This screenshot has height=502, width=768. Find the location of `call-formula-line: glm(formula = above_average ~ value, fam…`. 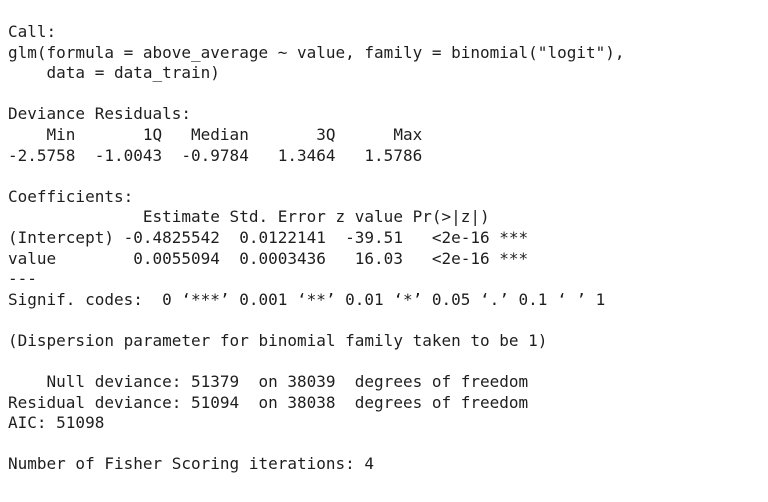

call-formula-line: glm(formula = above_average ~ value, fam… is located at coordinates (316, 52).